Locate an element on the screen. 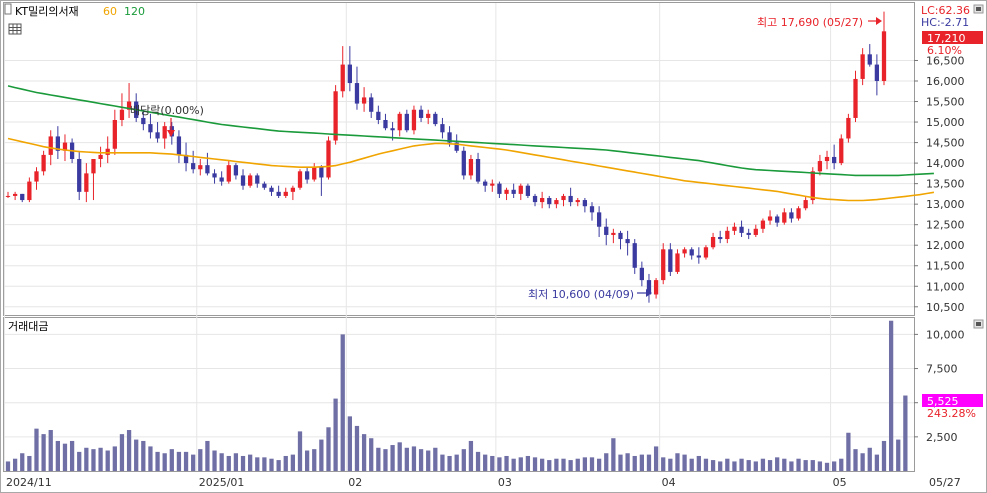 The height and width of the screenshot is (493, 987). dividend-annotation: 배당락(0.00%) is located at coordinates (167, 110).